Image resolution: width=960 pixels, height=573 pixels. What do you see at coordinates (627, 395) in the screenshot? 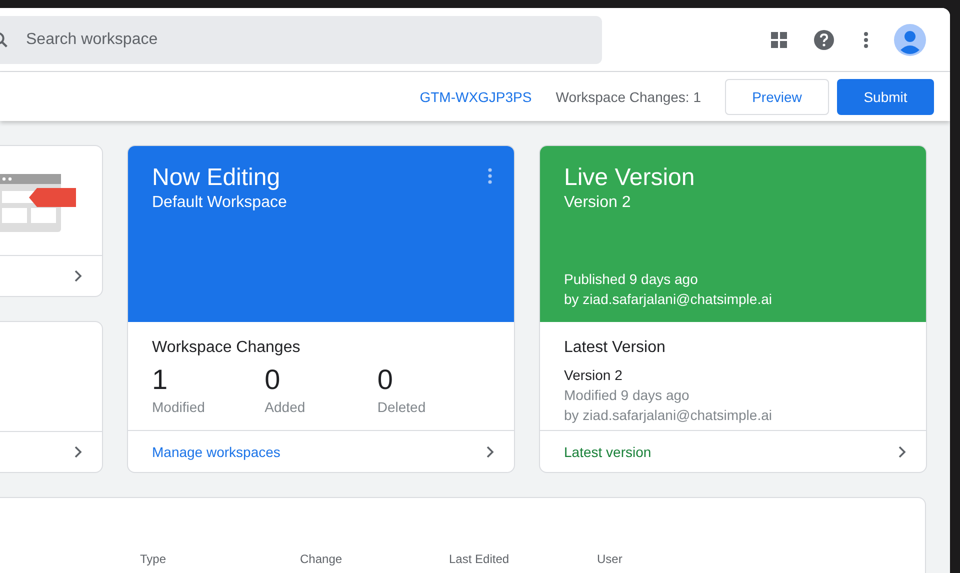
I see `modified-text: Modified 9 days ago` at bounding box center [627, 395].